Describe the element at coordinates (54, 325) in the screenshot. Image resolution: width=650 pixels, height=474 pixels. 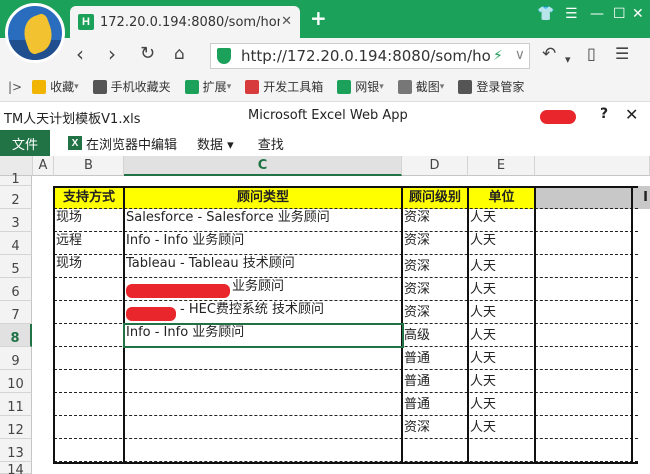
I see `column-border` at that location.